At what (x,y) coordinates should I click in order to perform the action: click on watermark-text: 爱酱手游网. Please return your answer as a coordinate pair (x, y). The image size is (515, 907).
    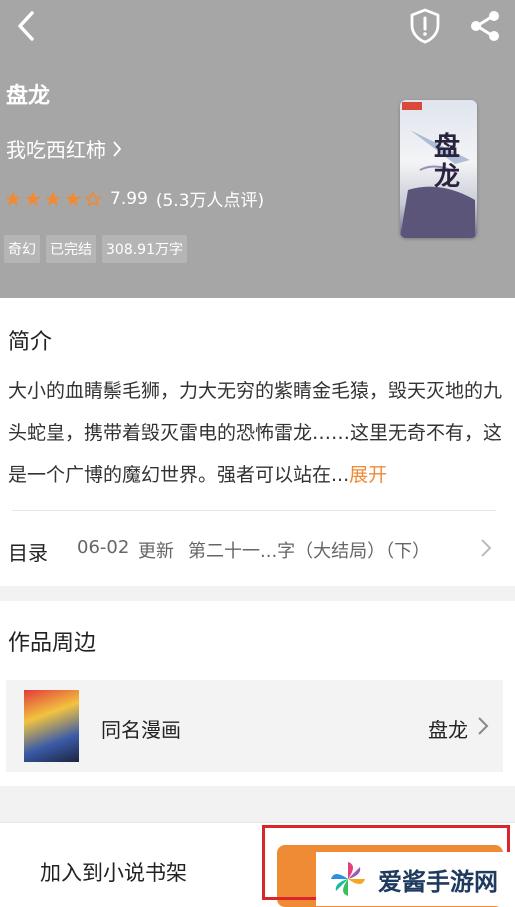
    Looking at the image, I should click on (438, 881).